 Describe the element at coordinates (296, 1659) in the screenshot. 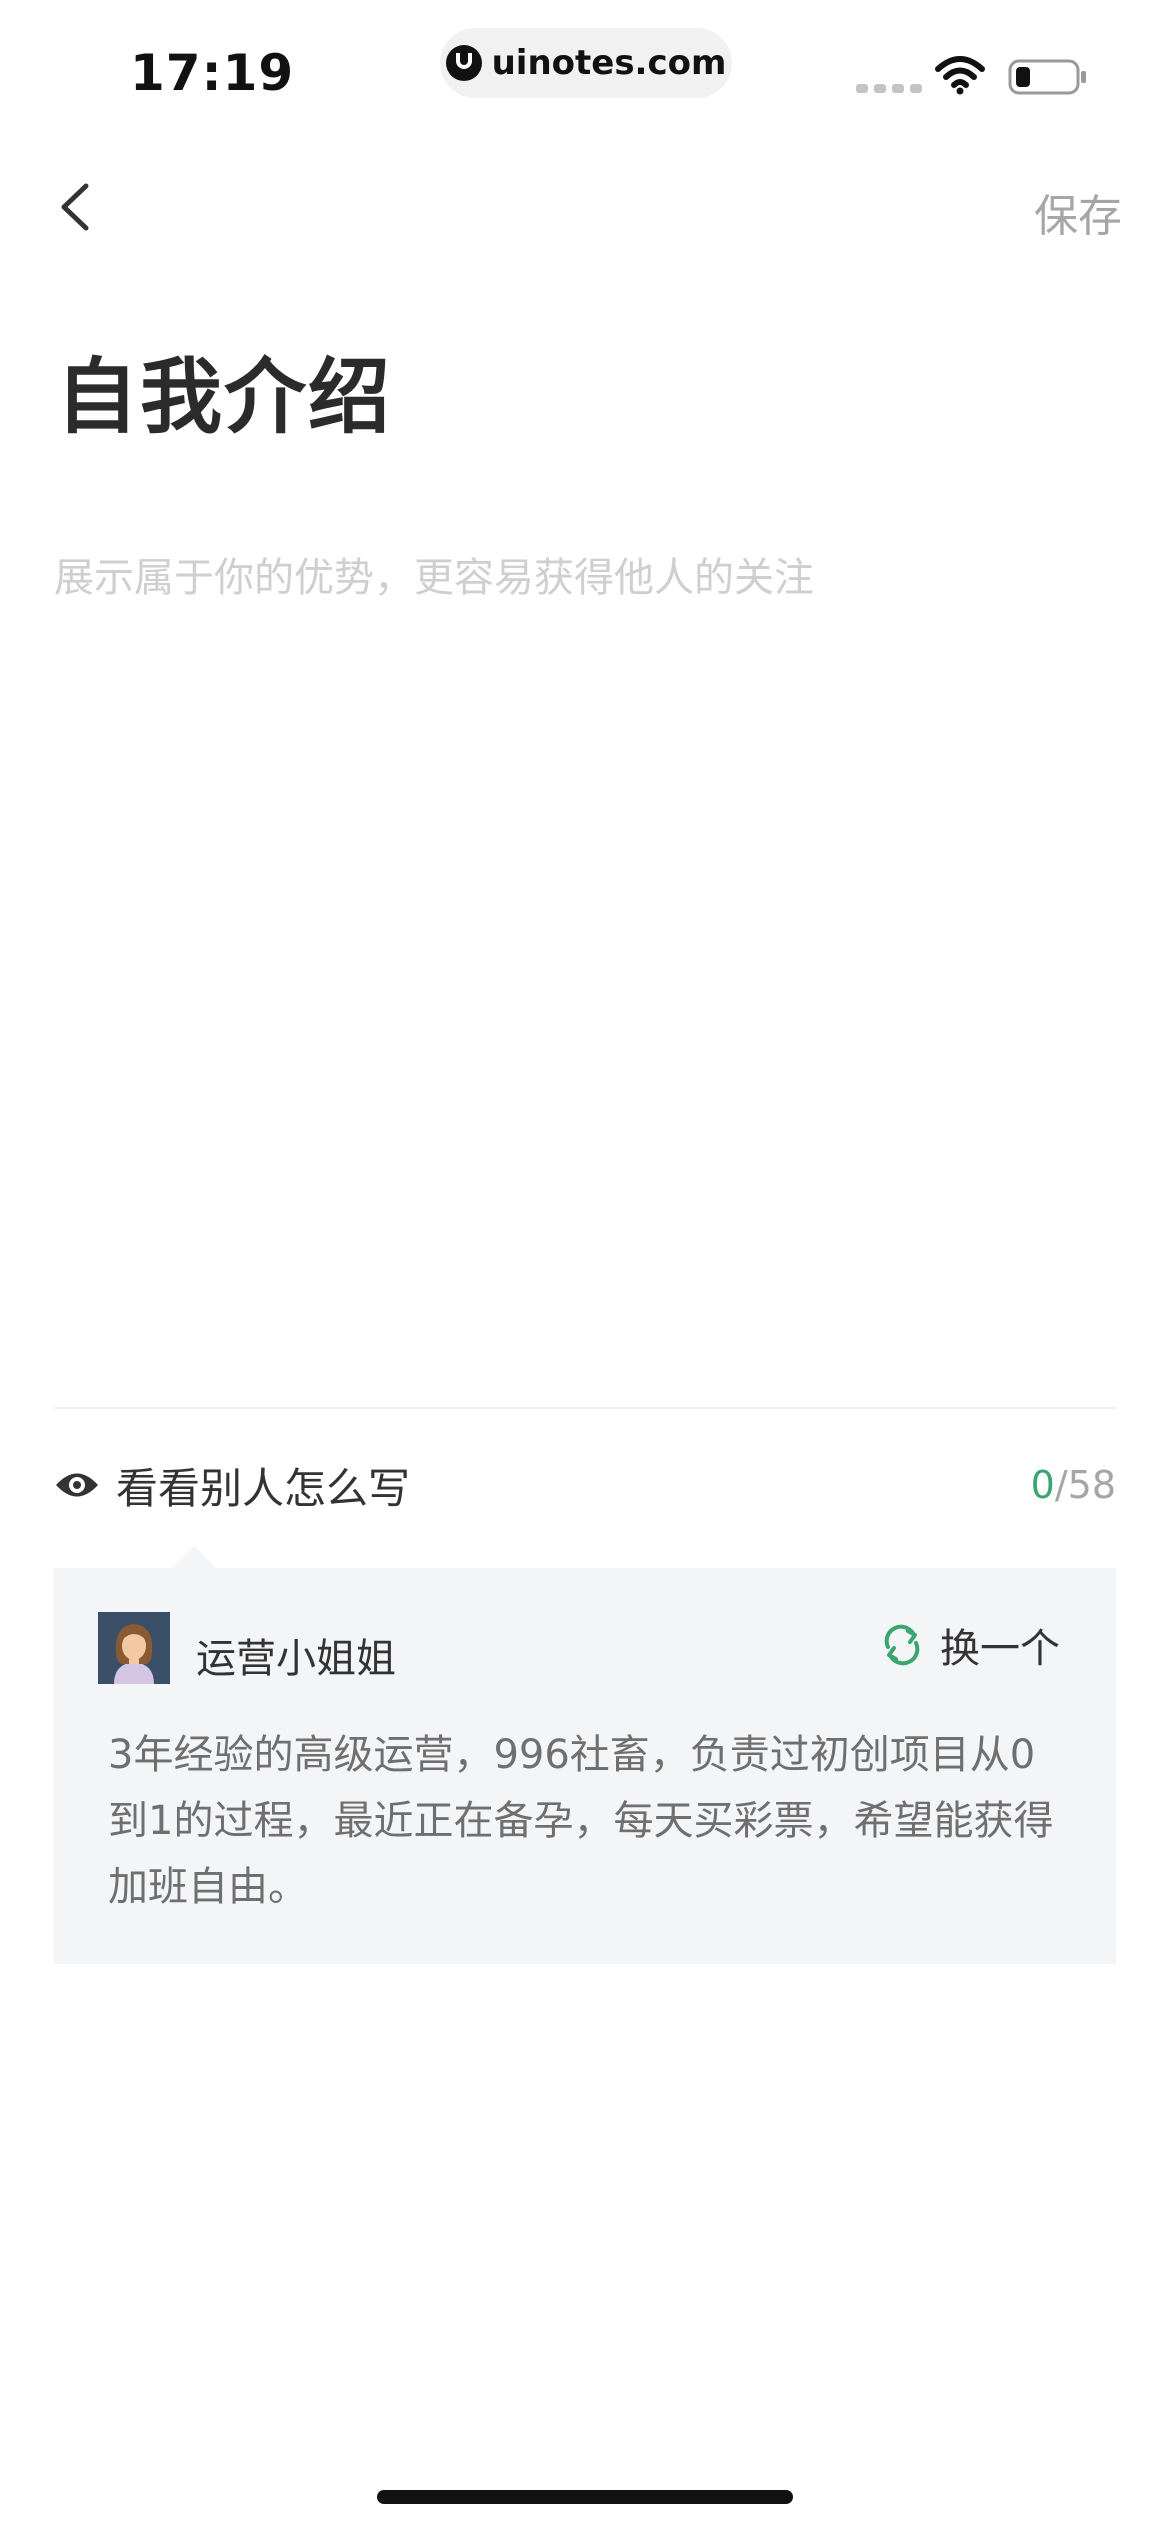

I see `example-author: 运营小姐姐` at that location.